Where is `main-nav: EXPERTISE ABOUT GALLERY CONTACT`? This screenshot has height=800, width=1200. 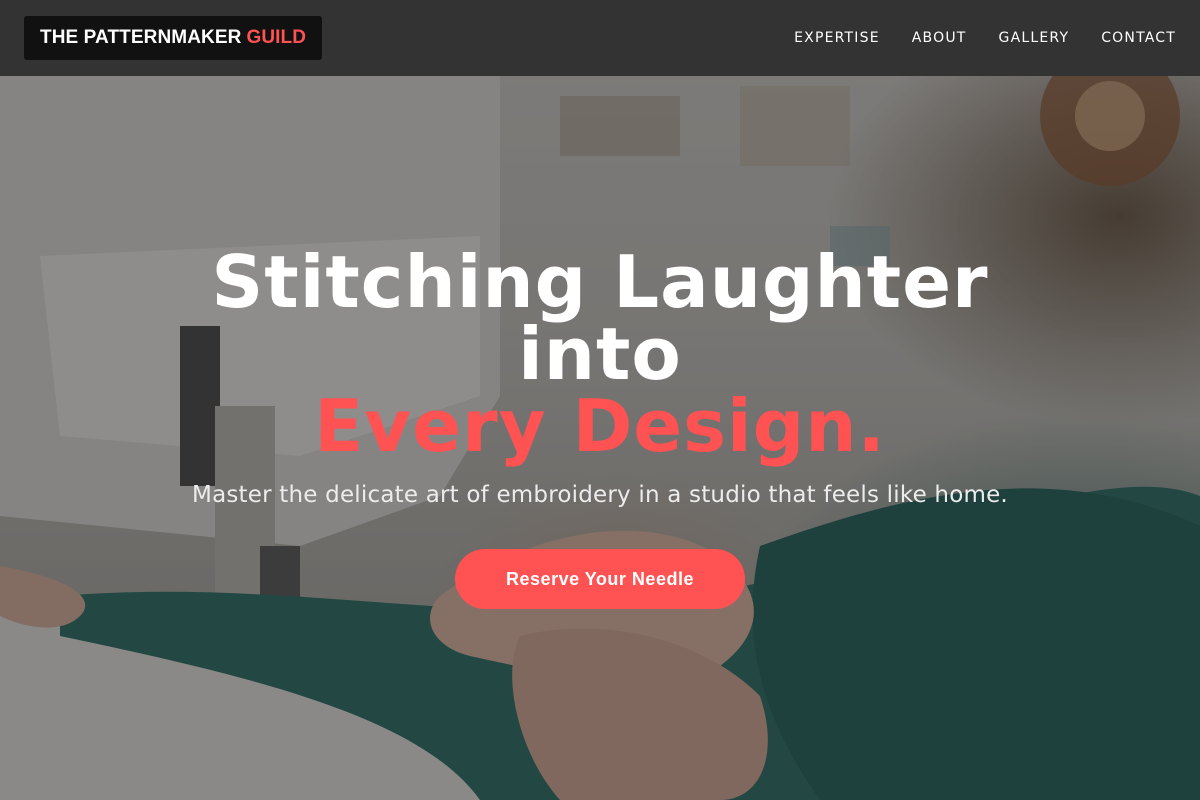 main-nav: EXPERTISE ABOUT GALLERY CONTACT is located at coordinates (969, 38).